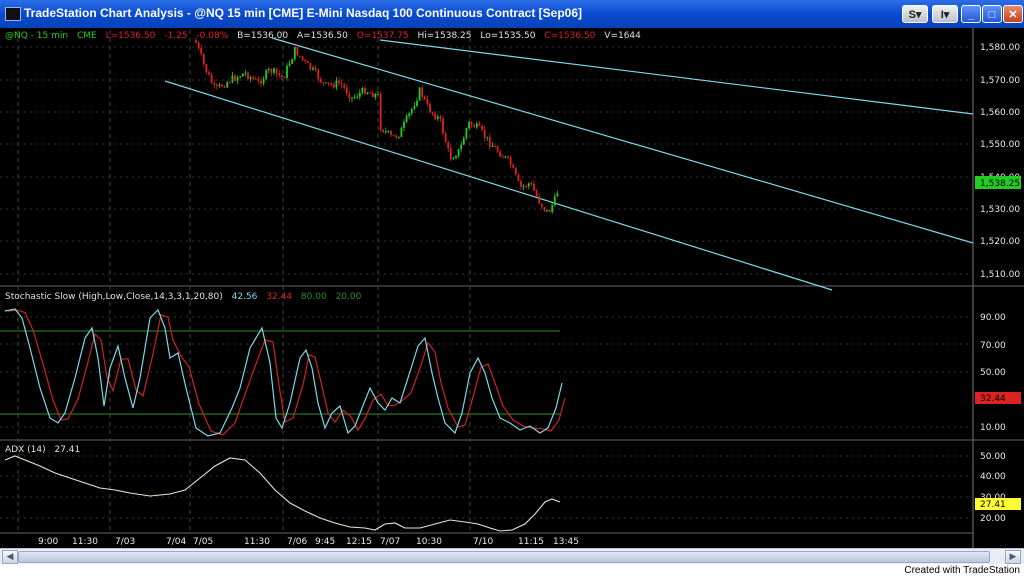 This screenshot has height=579, width=1024. I want to click on price-tick: 1,530.00, so click(1000, 210).